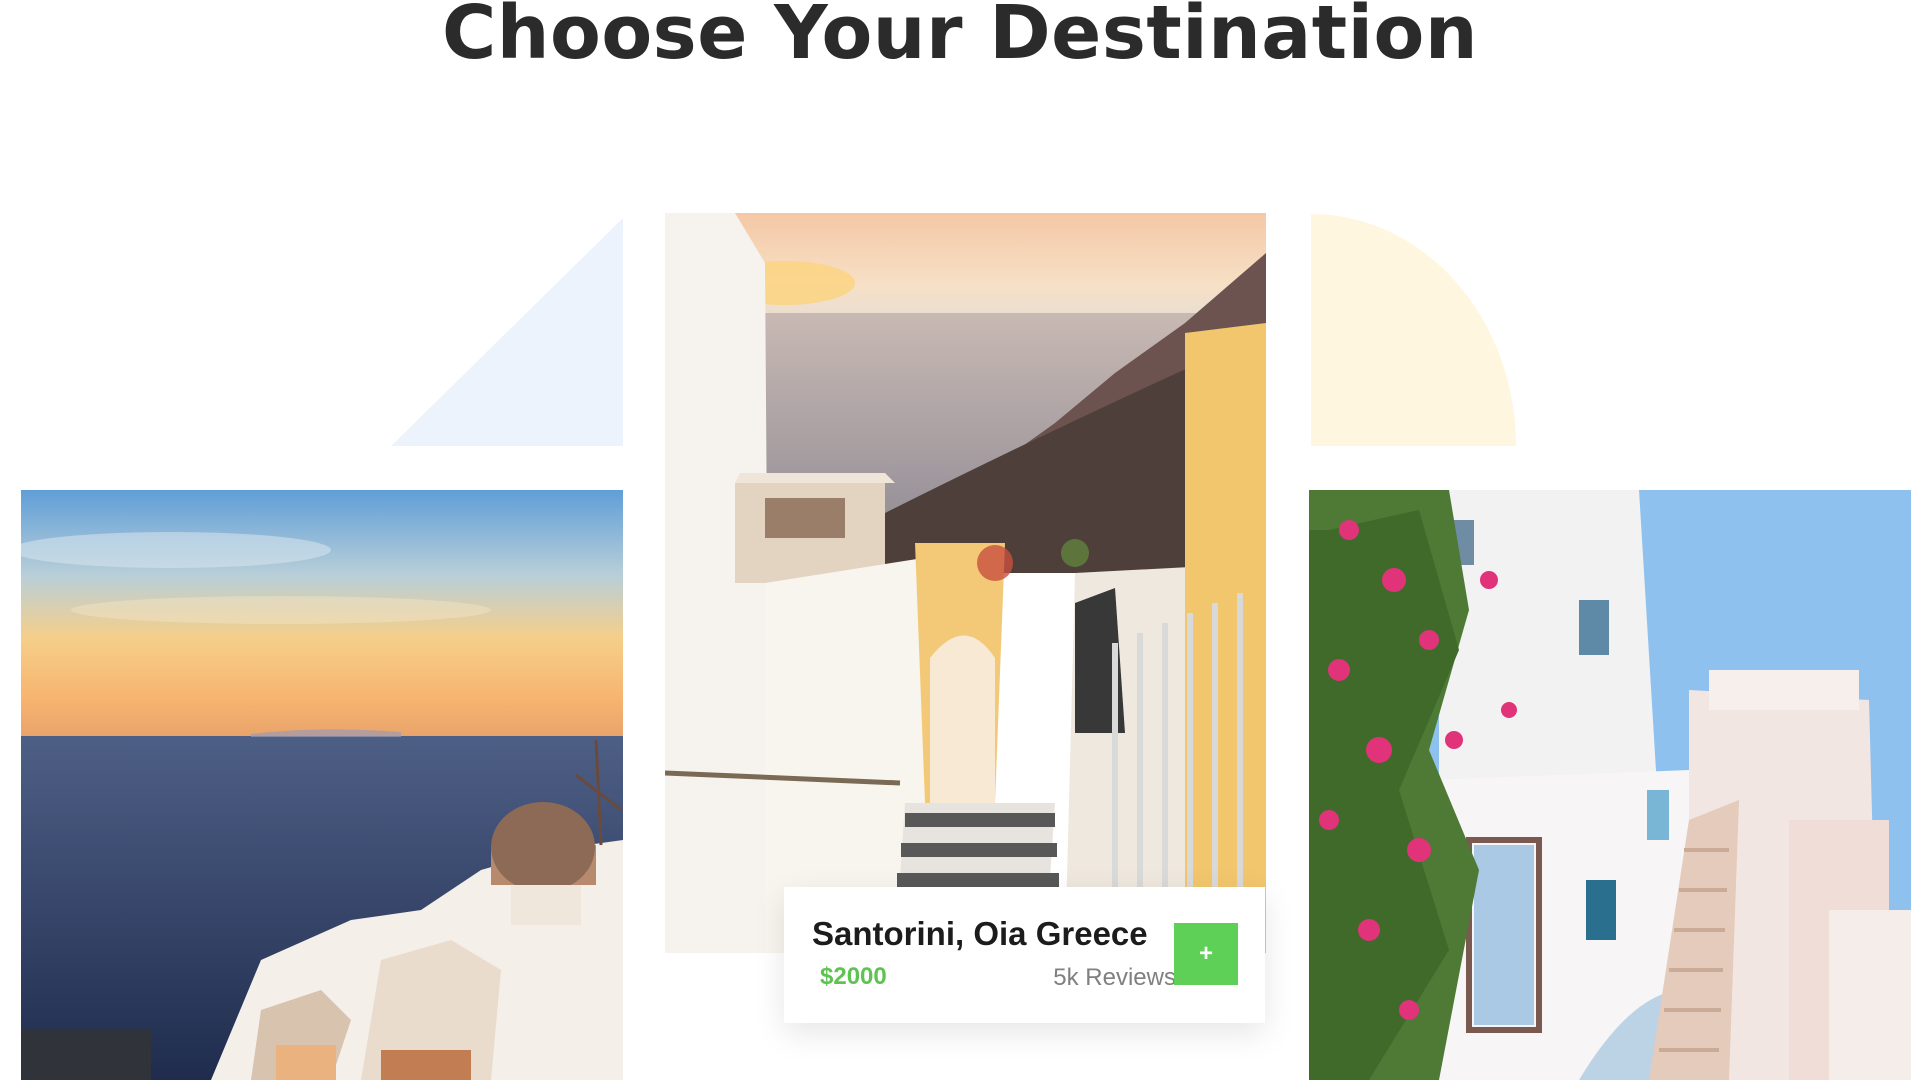 The height and width of the screenshot is (1080, 1920). I want to click on destination-card: Santorini, Oia Greece $2000 5k Reviews +, so click(1024, 955).